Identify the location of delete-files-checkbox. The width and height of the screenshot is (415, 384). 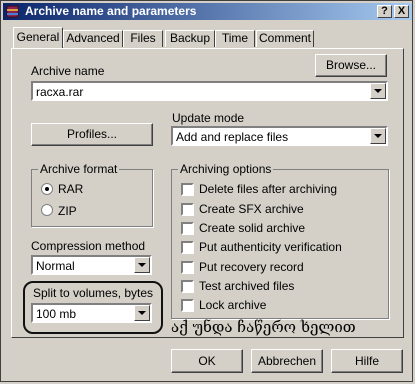
(187, 189).